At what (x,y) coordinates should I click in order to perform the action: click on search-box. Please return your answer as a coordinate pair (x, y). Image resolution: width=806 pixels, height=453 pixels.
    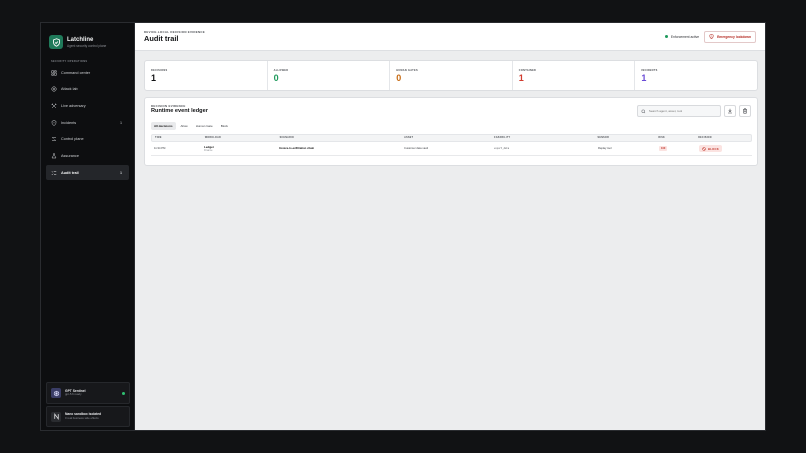
    Looking at the image, I should click on (679, 111).